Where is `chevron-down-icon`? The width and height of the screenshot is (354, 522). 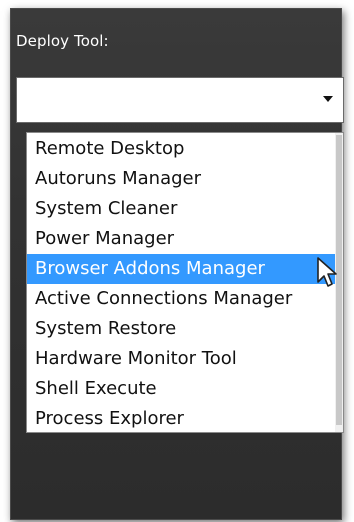 chevron-down-icon is located at coordinates (328, 99).